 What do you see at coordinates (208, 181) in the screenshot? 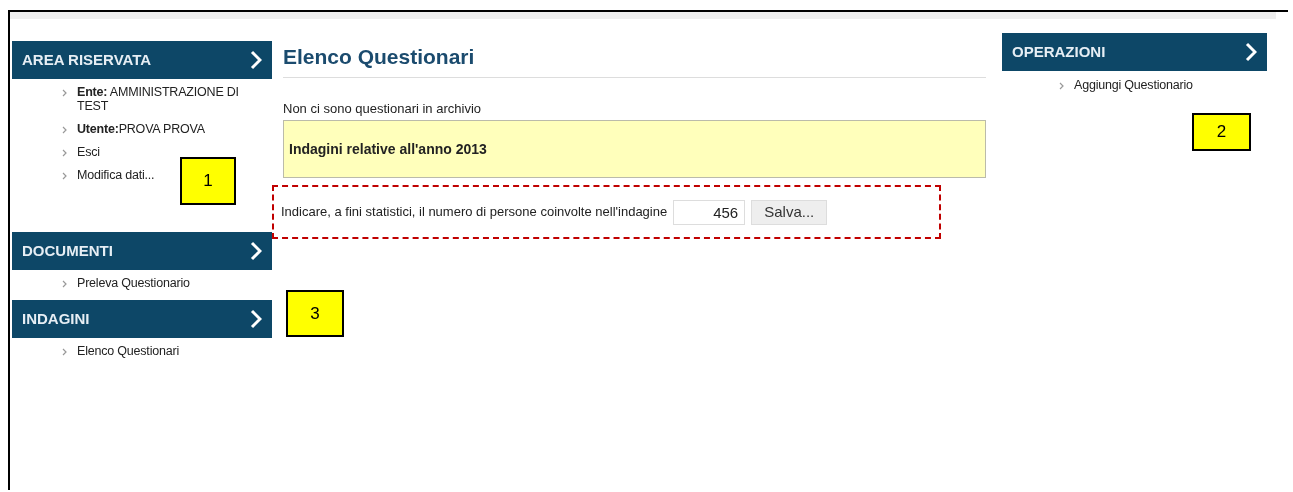
I see `callout-number: 1` at bounding box center [208, 181].